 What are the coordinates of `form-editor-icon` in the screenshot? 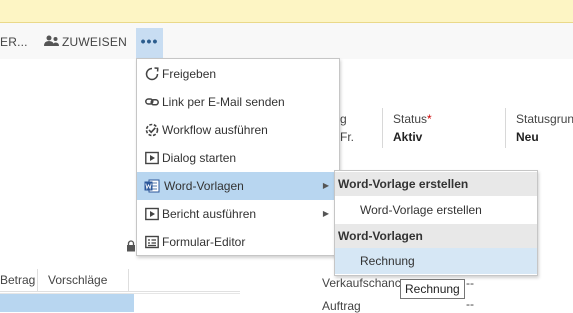 It's located at (152, 242).